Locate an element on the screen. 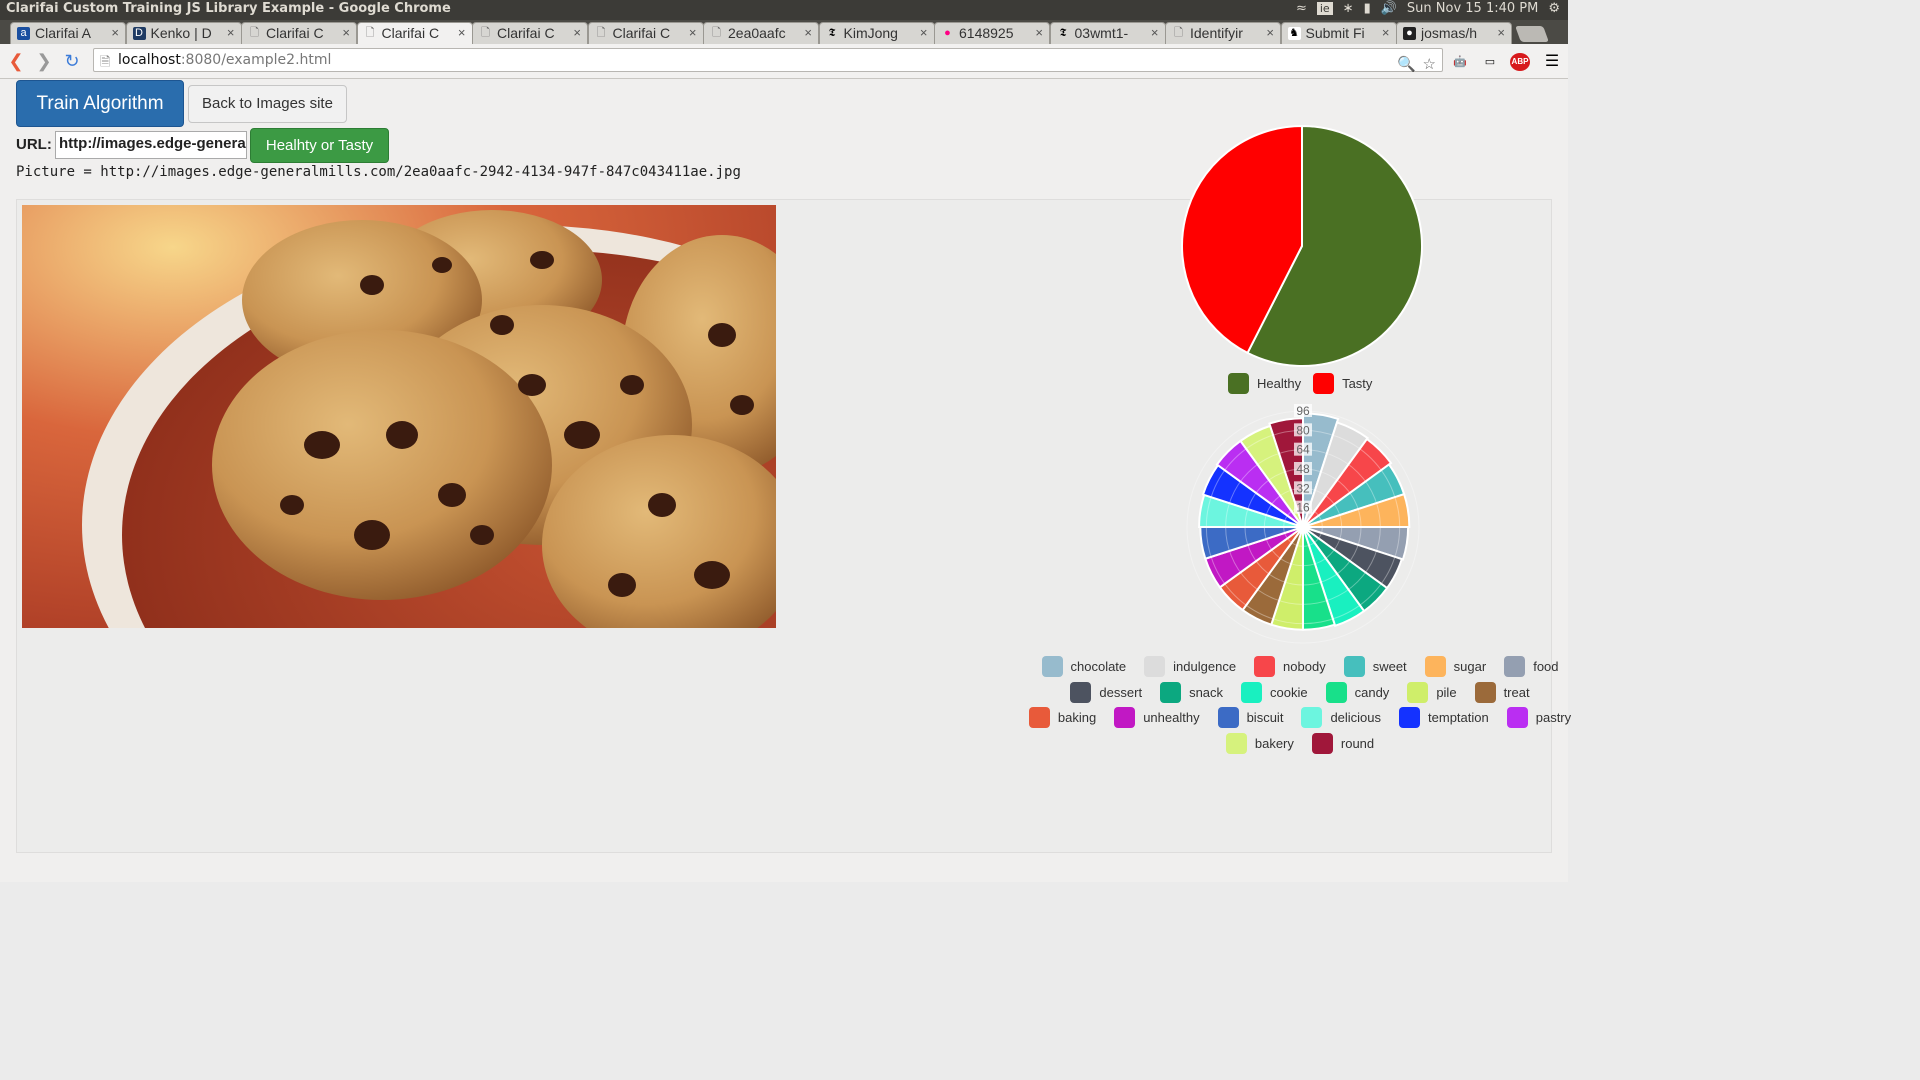 The image size is (1920, 1080). battery-icon: ▮ is located at coordinates (1367, 8).